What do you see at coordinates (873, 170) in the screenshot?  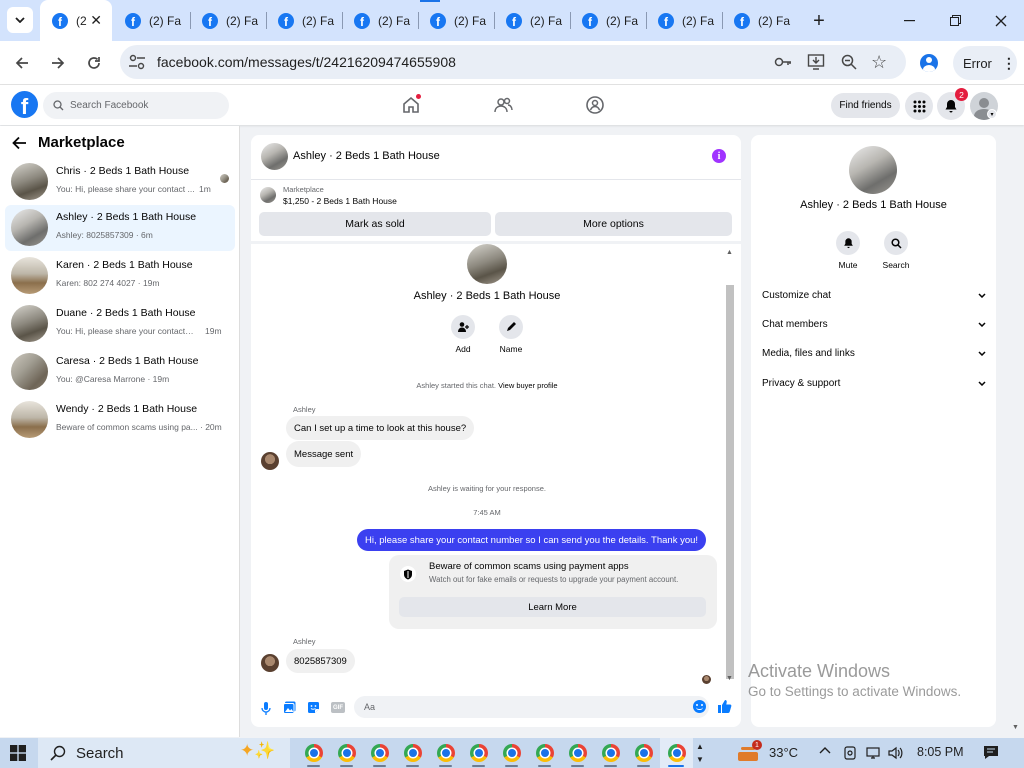 I see `details-avatar` at bounding box center [873, 170].